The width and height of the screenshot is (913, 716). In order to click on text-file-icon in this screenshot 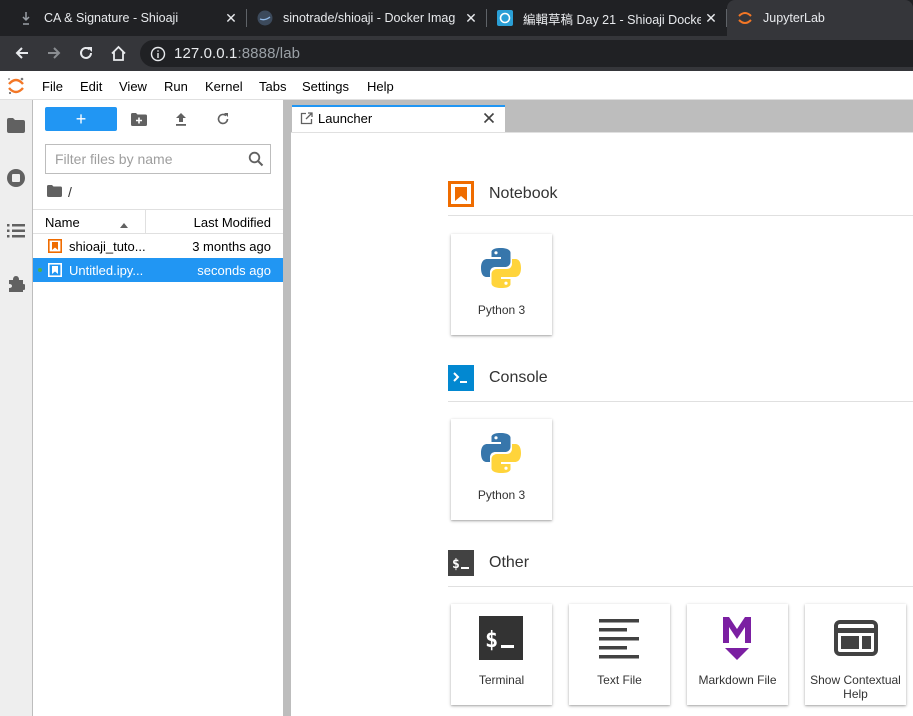, I will do `click(619, 639)`.